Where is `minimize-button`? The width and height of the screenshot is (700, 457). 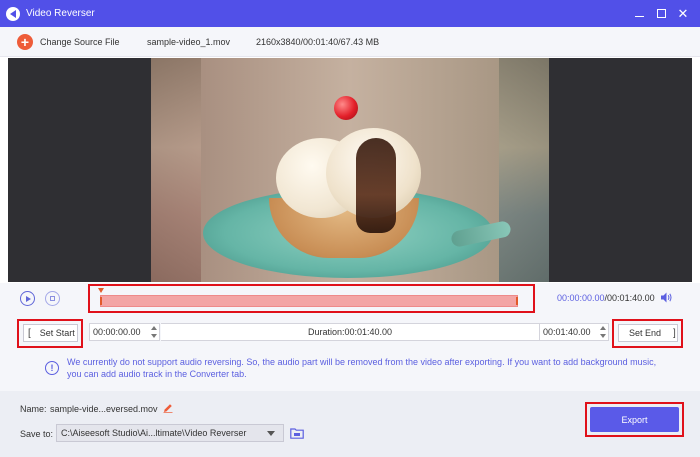 minimize-button is located at coordinates (639, 13).